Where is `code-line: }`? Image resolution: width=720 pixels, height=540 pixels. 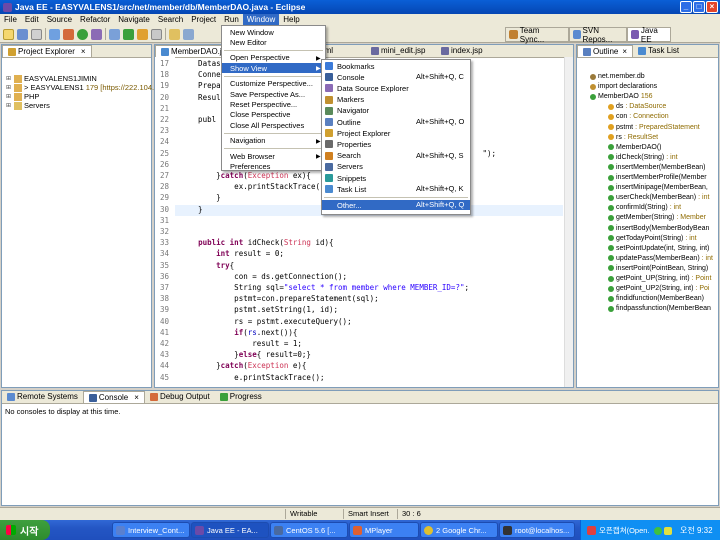 code-line: } is located at coordinates (200, 197).